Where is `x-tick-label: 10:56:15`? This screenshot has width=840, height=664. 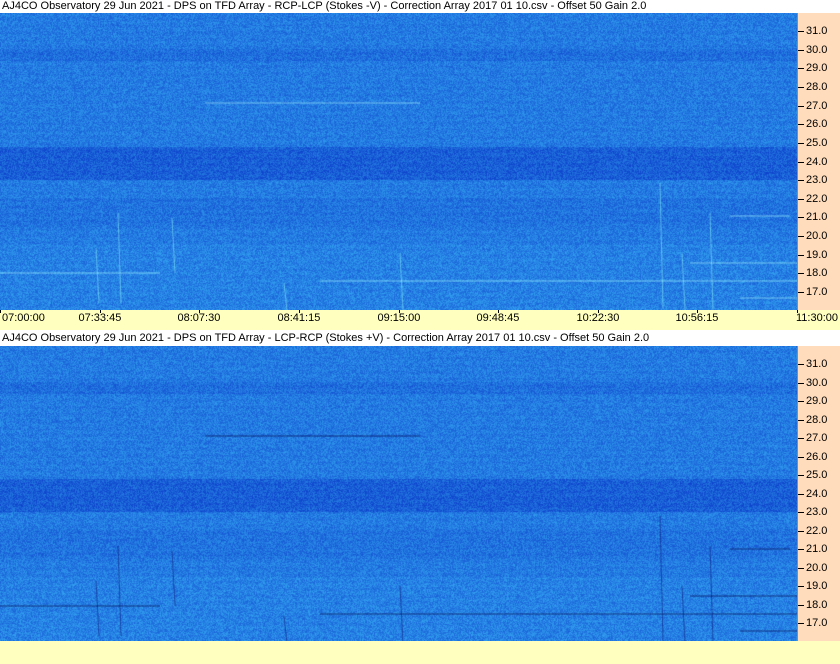
x-tick-label: 10:56:15 is located at coordinates (697, 318).